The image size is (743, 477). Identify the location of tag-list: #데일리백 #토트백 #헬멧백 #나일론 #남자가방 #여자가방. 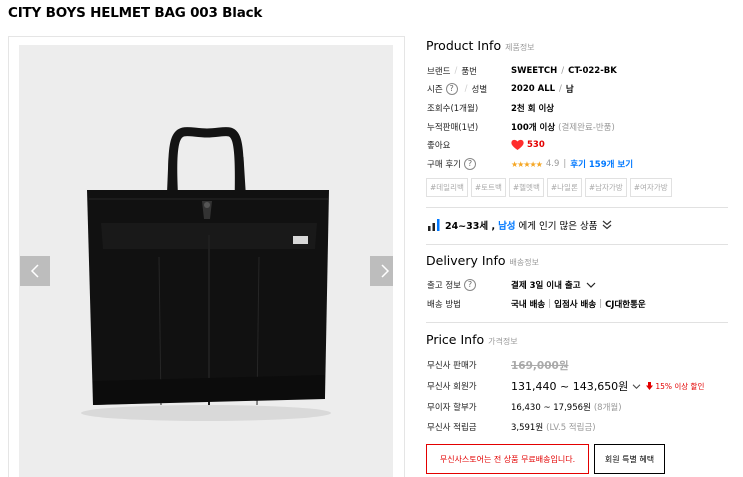
(577, 187).